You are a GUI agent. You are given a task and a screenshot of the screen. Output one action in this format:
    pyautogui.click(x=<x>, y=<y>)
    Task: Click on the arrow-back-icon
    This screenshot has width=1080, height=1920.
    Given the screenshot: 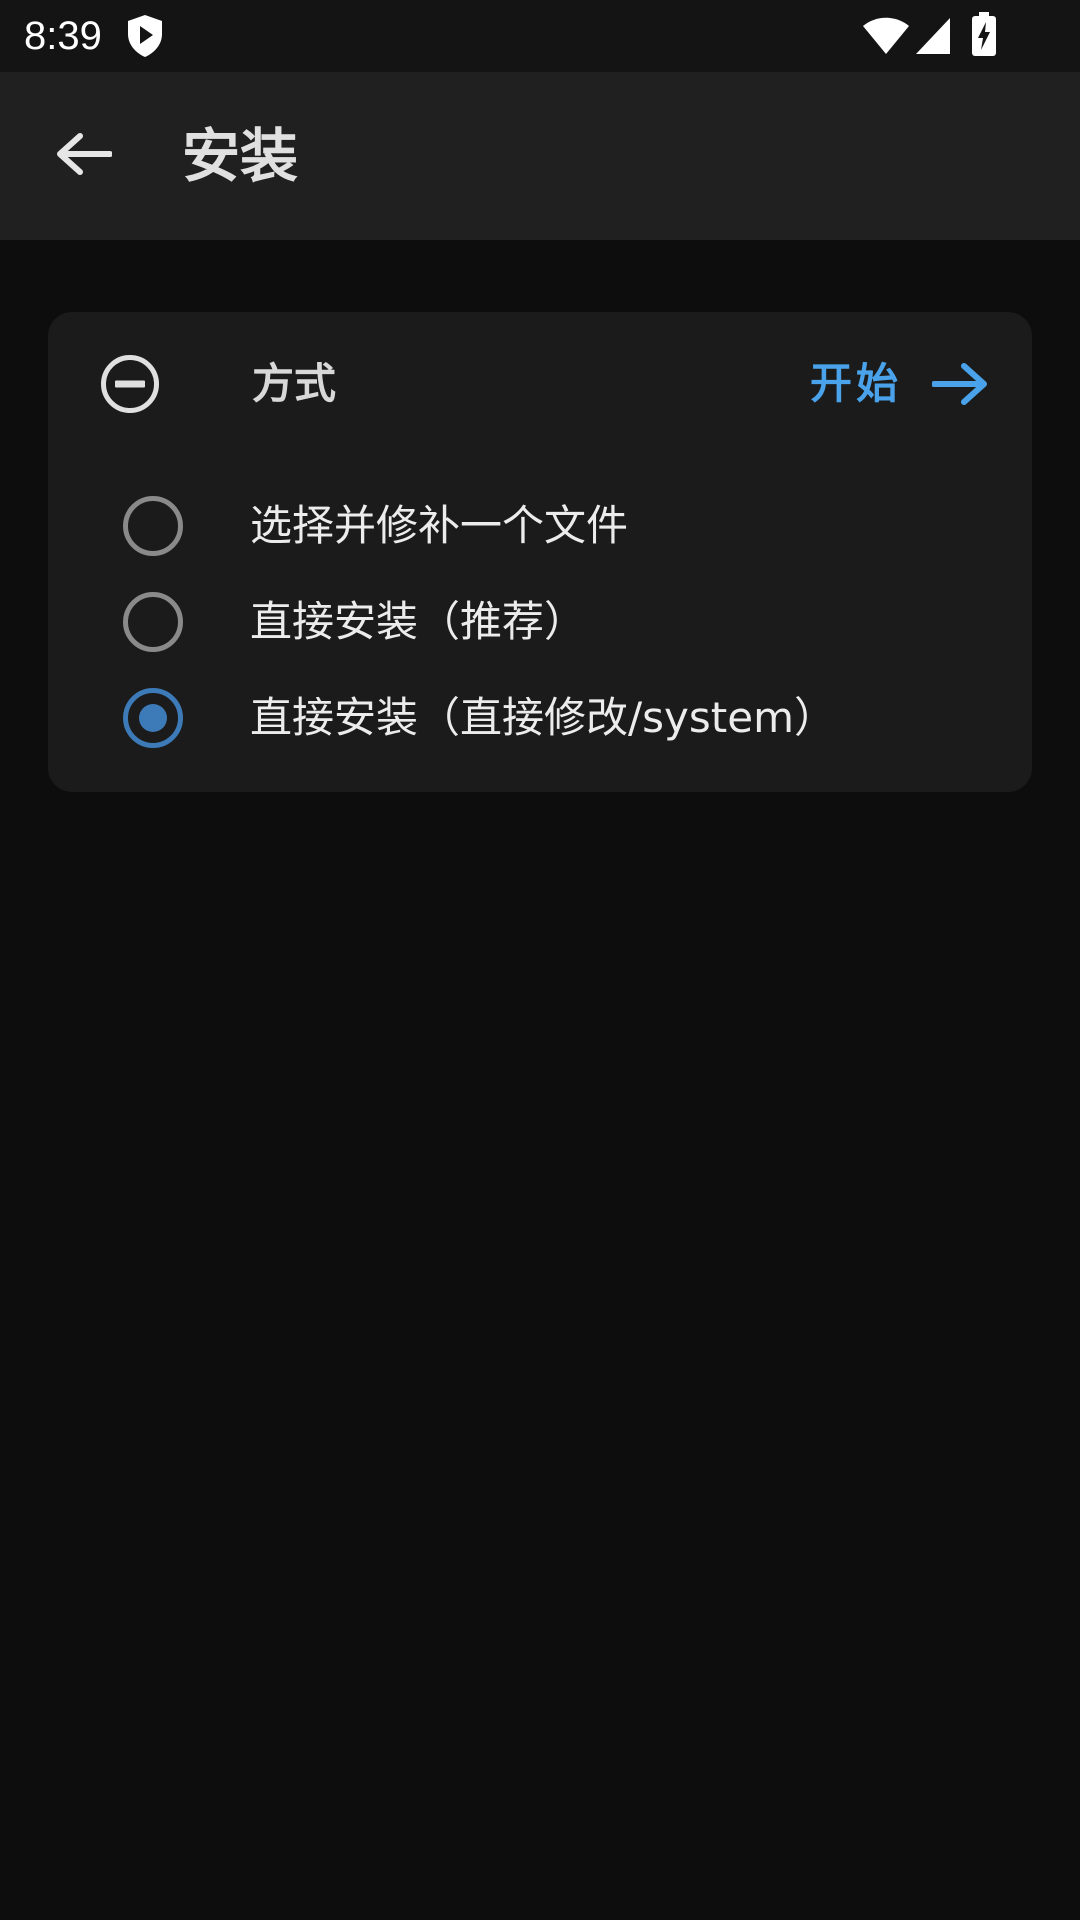 What is the action you would take?
    pyautogui.click(x=84, y=154)
    